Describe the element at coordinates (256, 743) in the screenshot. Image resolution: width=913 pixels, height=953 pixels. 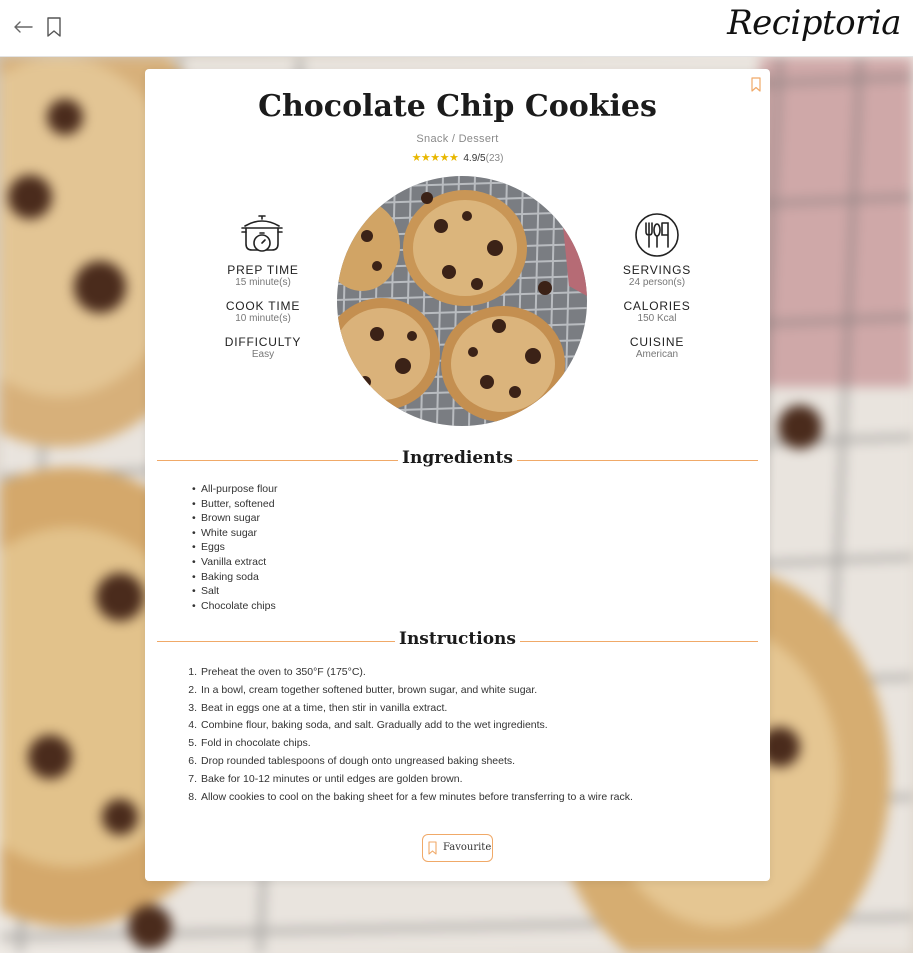
I see `step-text: Fold in chocolate chips.` at that location.